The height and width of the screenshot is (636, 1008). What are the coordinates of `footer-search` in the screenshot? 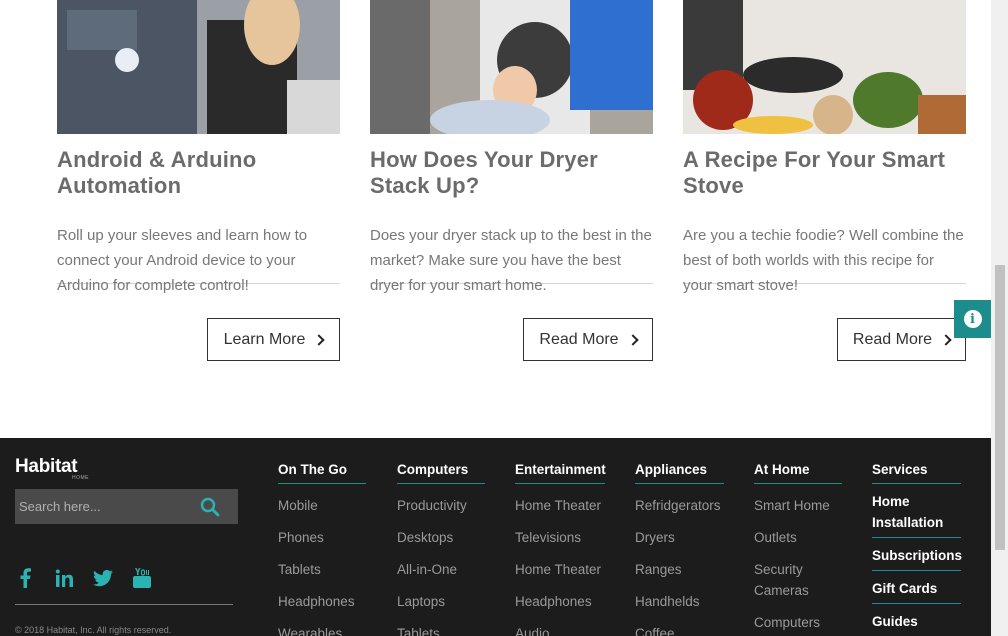 It's located at (126, 506).